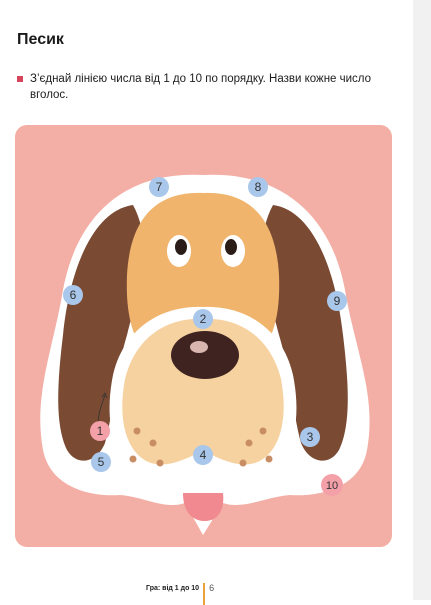 The height and width of the screenshot is (605, 431). Describe the element at coordinates (203, 507) in the screenshot. I see `dog-tongue` at that location.